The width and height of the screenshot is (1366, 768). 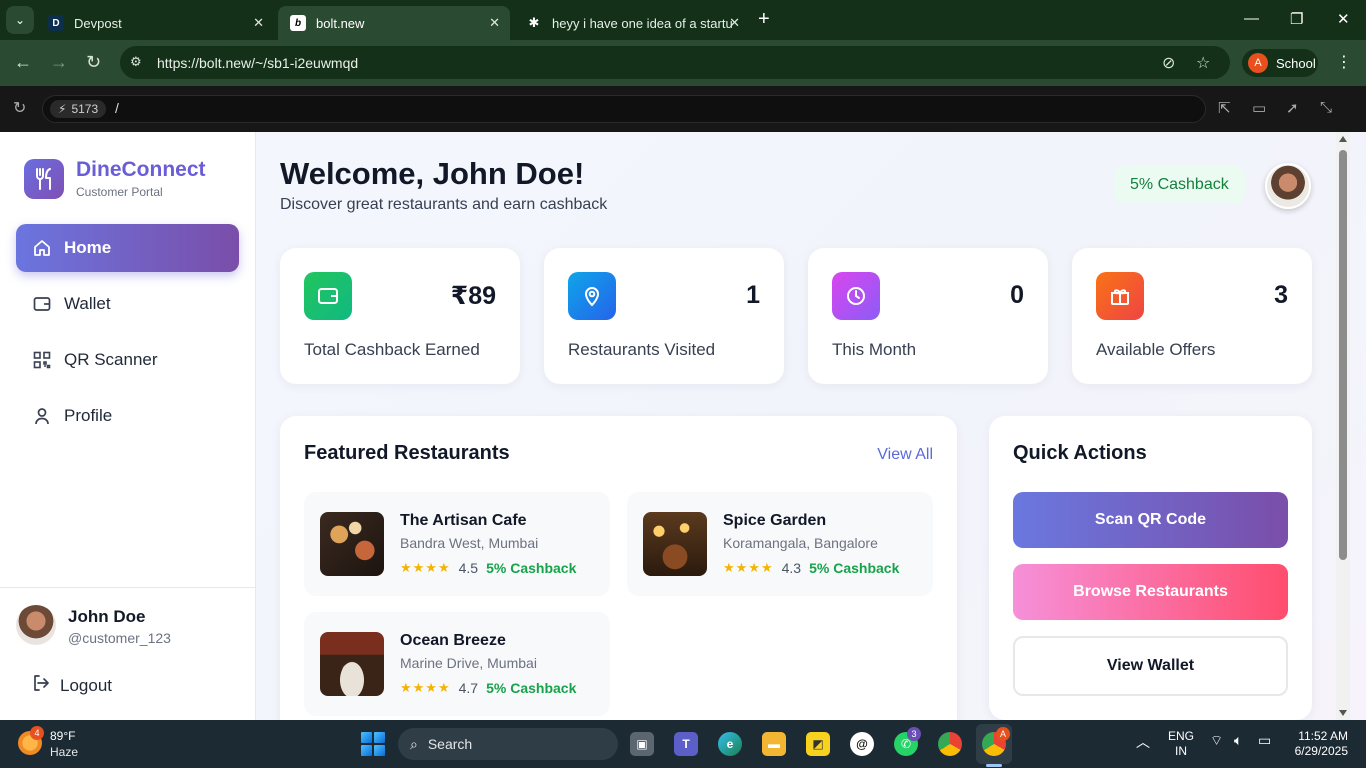 What do you see at coordinates (1192, 316) in the screenshot?
I see `stat-card-offers: 3 Available Offers` at bounding box center [1192, 316].